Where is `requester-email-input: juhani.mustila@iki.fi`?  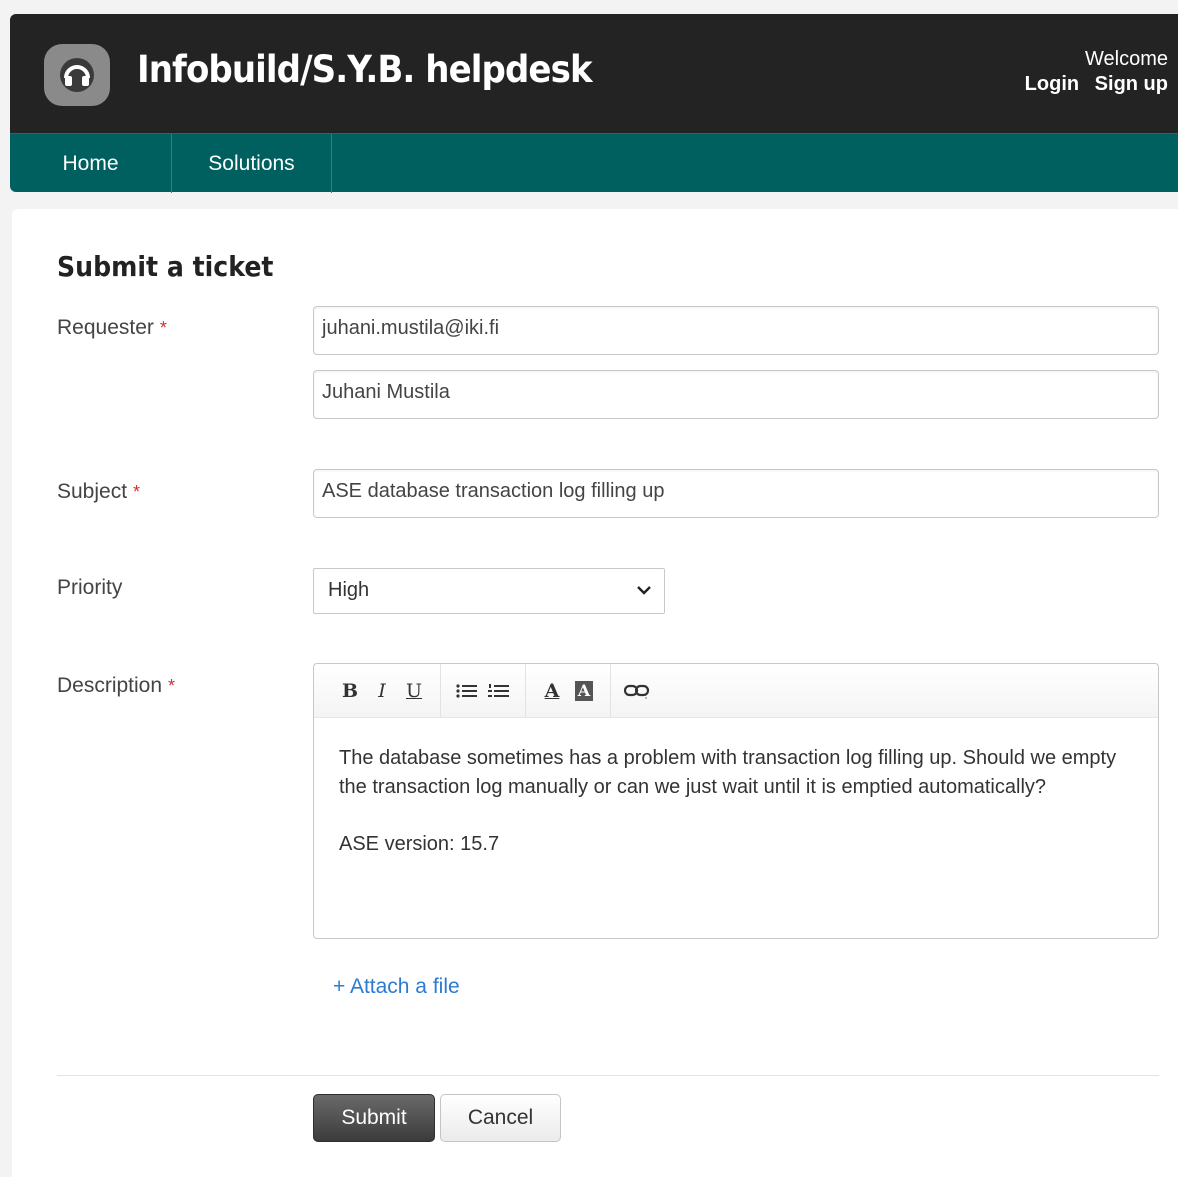
requester-email-input: juhani.mustila@iki.fi is located at coordinates (736, 330).